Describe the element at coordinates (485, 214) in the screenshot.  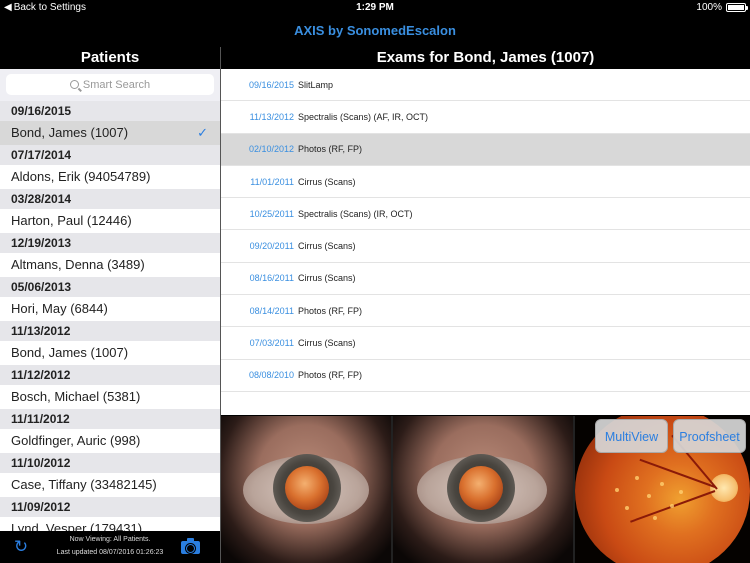
I see `exam-row: 10/25/2011 Spectralis (Scans) (IR, OCT)` at that location.